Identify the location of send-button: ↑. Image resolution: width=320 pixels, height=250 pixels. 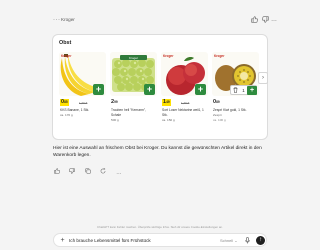
(260, 240).